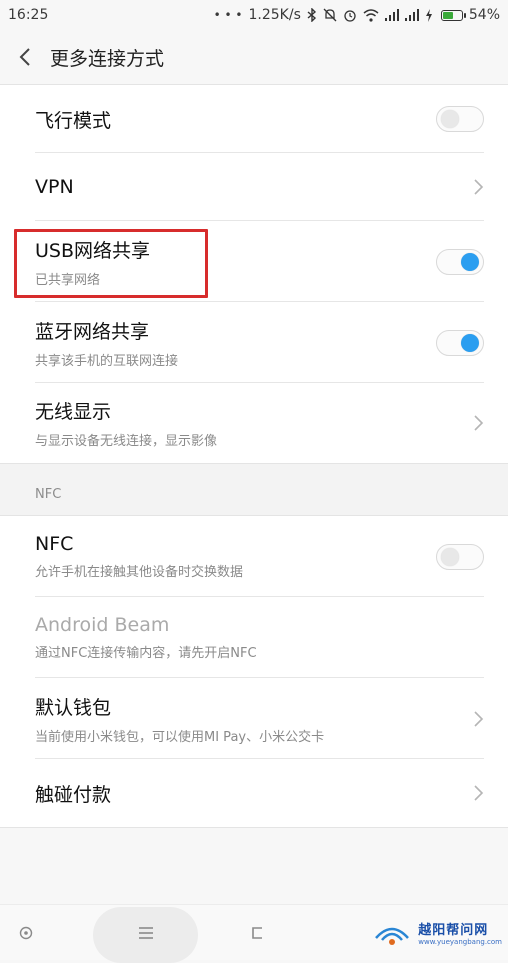 This screenshot has height=963, width=508. Describe the element at coordinates (350, 16) in the screenshot. I see `alarm-icon` at that location.